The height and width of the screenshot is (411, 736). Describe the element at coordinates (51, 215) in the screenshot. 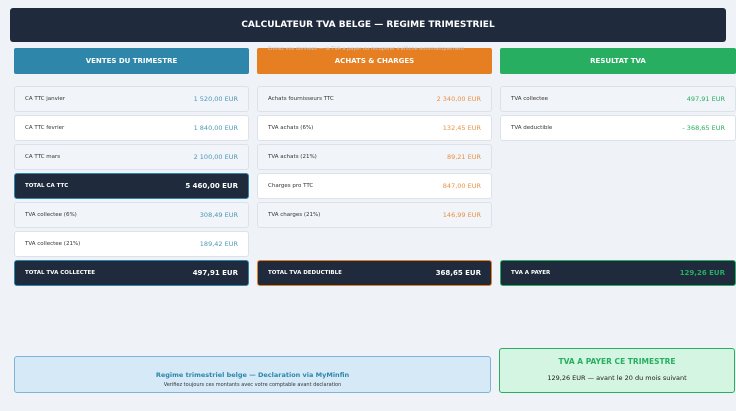

I see `row-label: TVA collectee (6%)` at that location.